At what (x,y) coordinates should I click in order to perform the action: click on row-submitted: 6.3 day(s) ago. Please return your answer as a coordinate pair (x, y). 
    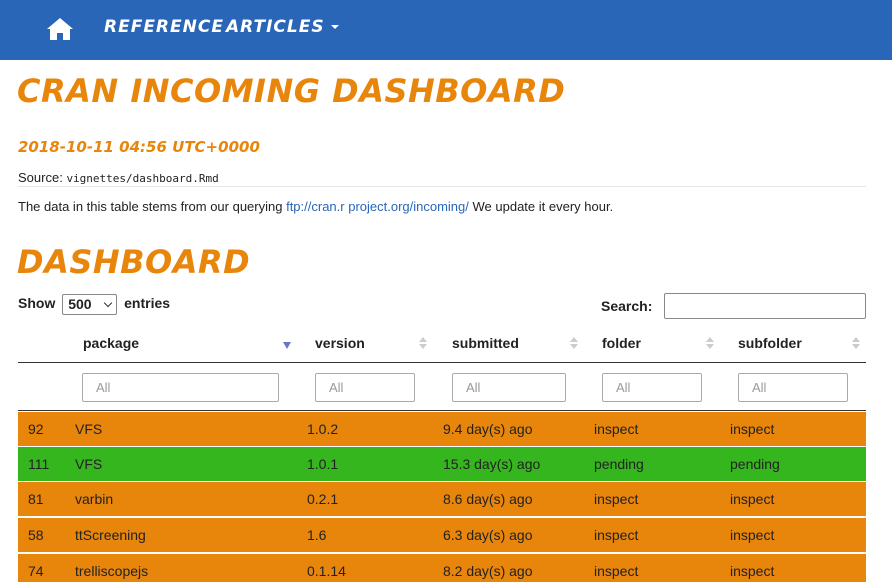
    Looking at the image, I should click on (488, 535).